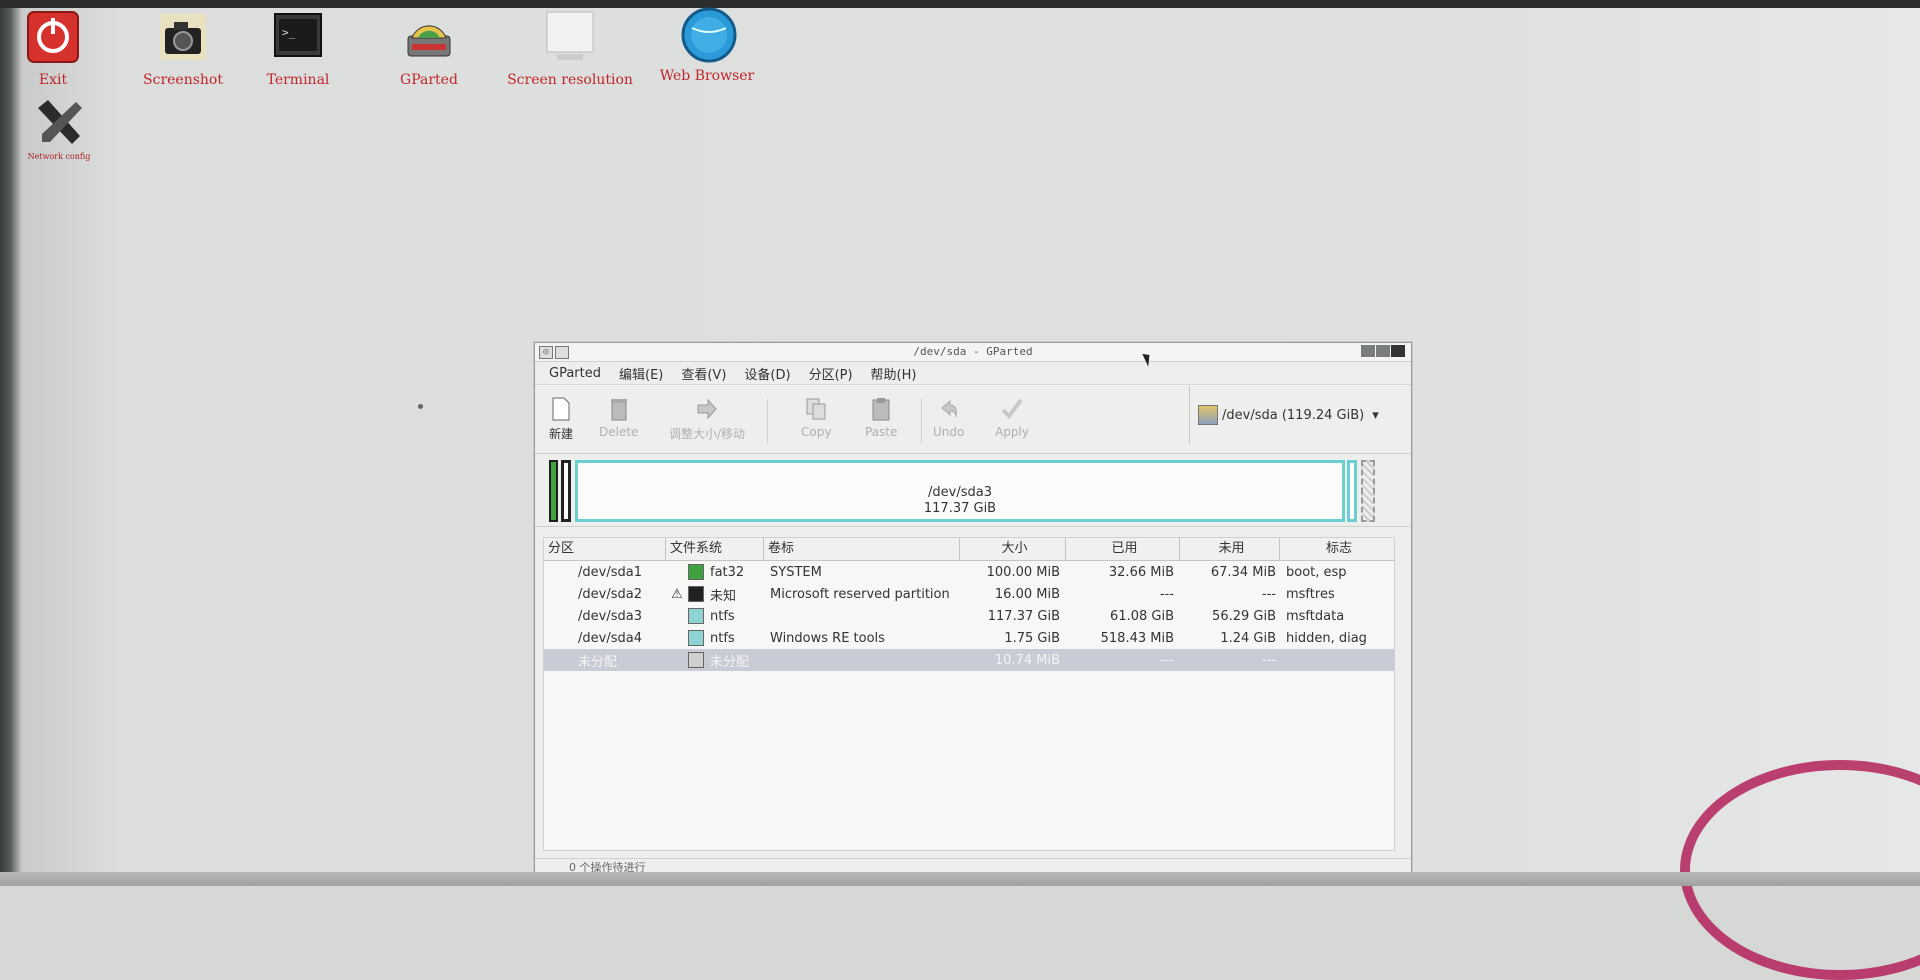 The image size is (1920, 980). Describe the element at coordinates (1368, 491) in the screenshot. I see `partition-block-unallocated` at that location.